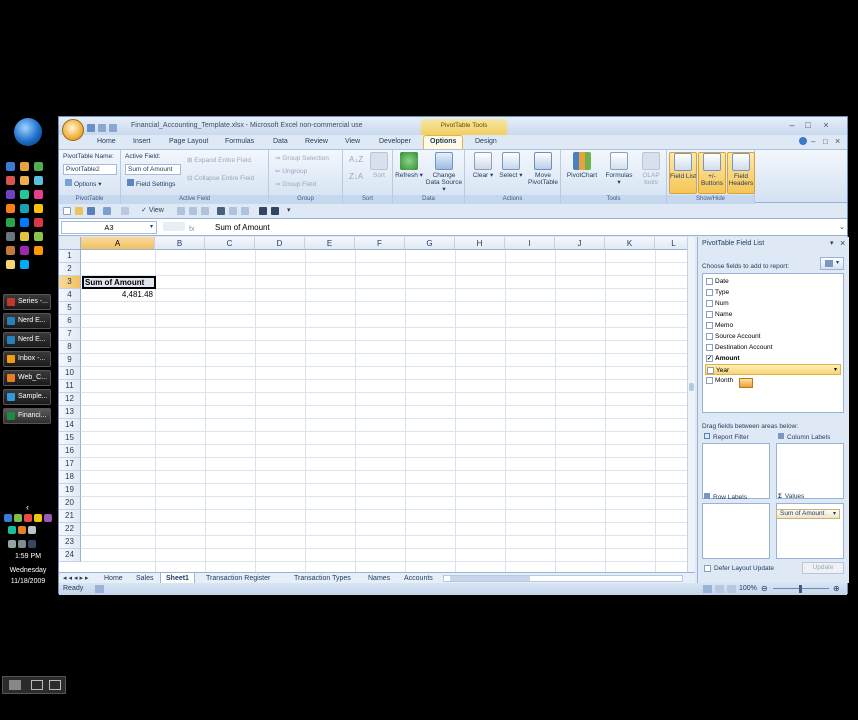  What do you see at coordinates (582, 165) in the screenshot?
I see `pivotchart-button: PivotChart` at bounding box center [582, 165].